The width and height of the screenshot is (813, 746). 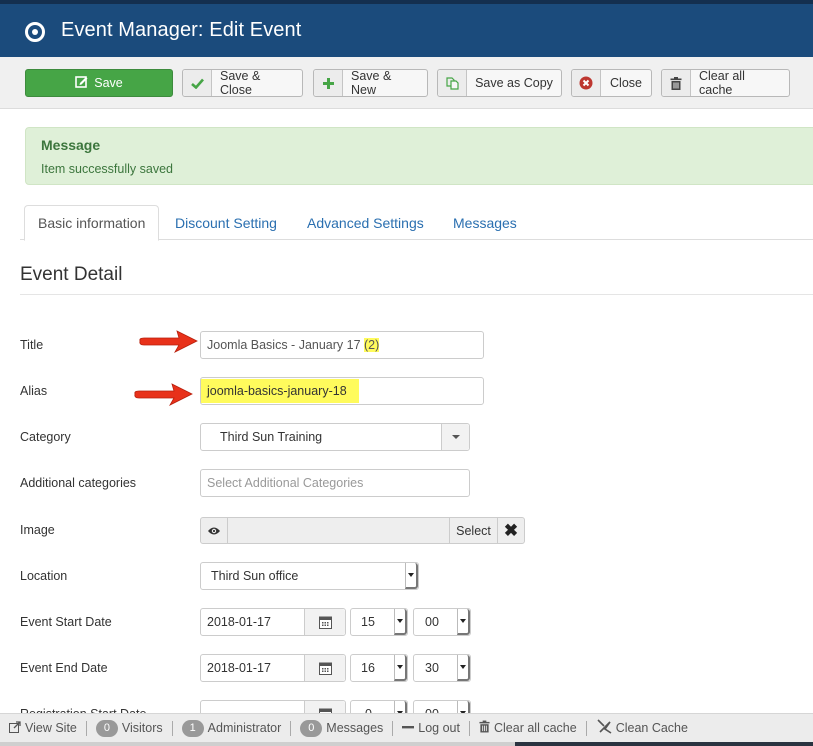 I want to click on event-start-minute-select: 00, so click(x=442, y=622).